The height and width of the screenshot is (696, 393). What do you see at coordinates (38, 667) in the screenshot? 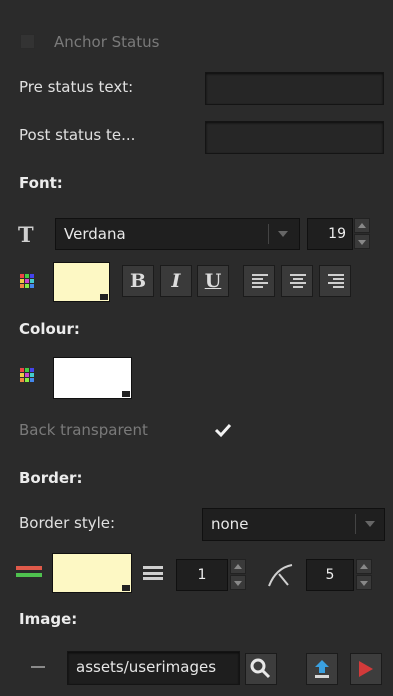
I see `minus-icon` at bounding box center [38, 667].